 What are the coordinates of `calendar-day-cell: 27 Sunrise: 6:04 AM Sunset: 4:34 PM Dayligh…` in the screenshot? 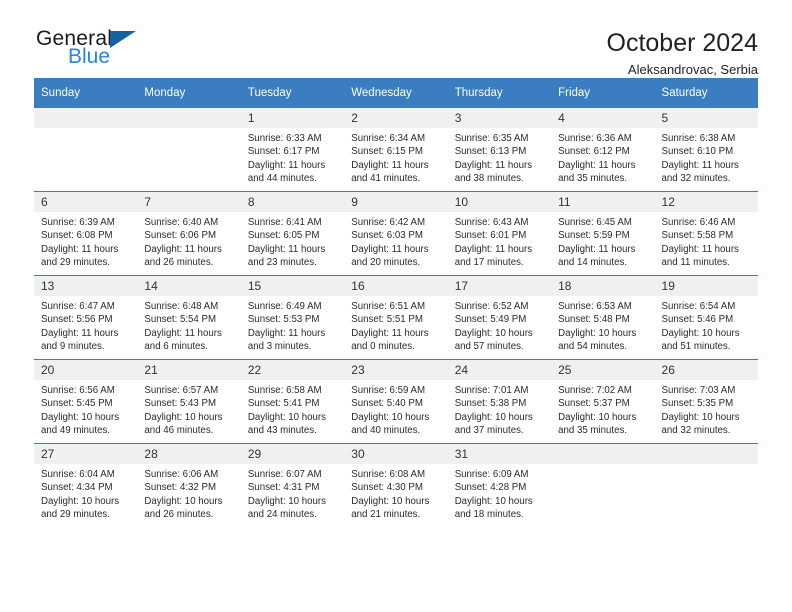 It's located at (86, 485).